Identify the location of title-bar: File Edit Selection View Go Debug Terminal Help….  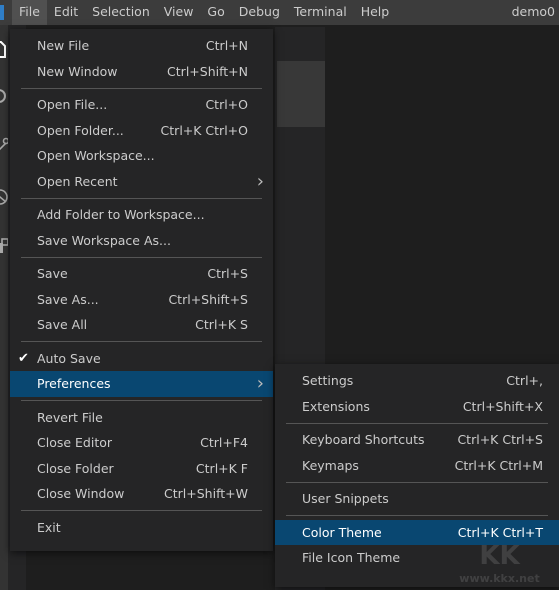
(279, 12).